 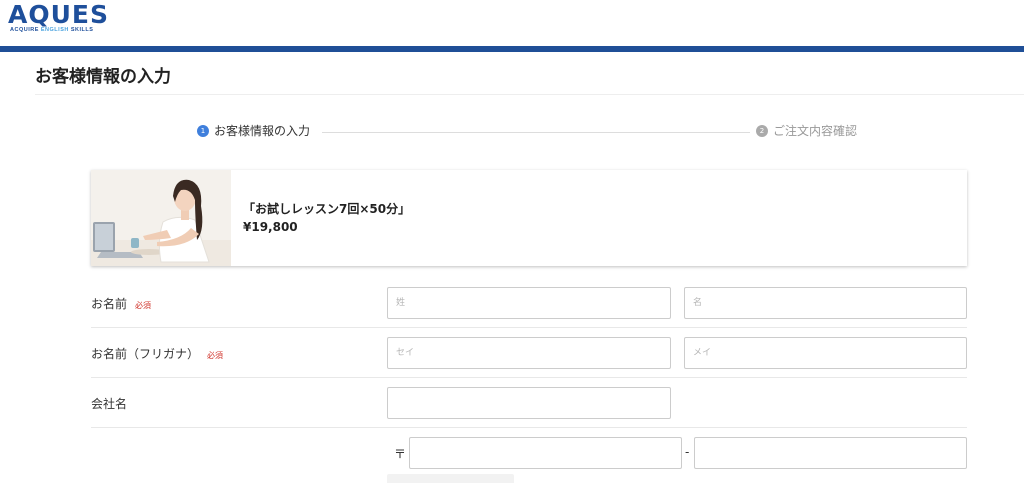 I want to click on form-row-name: お名前 必須, so click(x=529, y=303).